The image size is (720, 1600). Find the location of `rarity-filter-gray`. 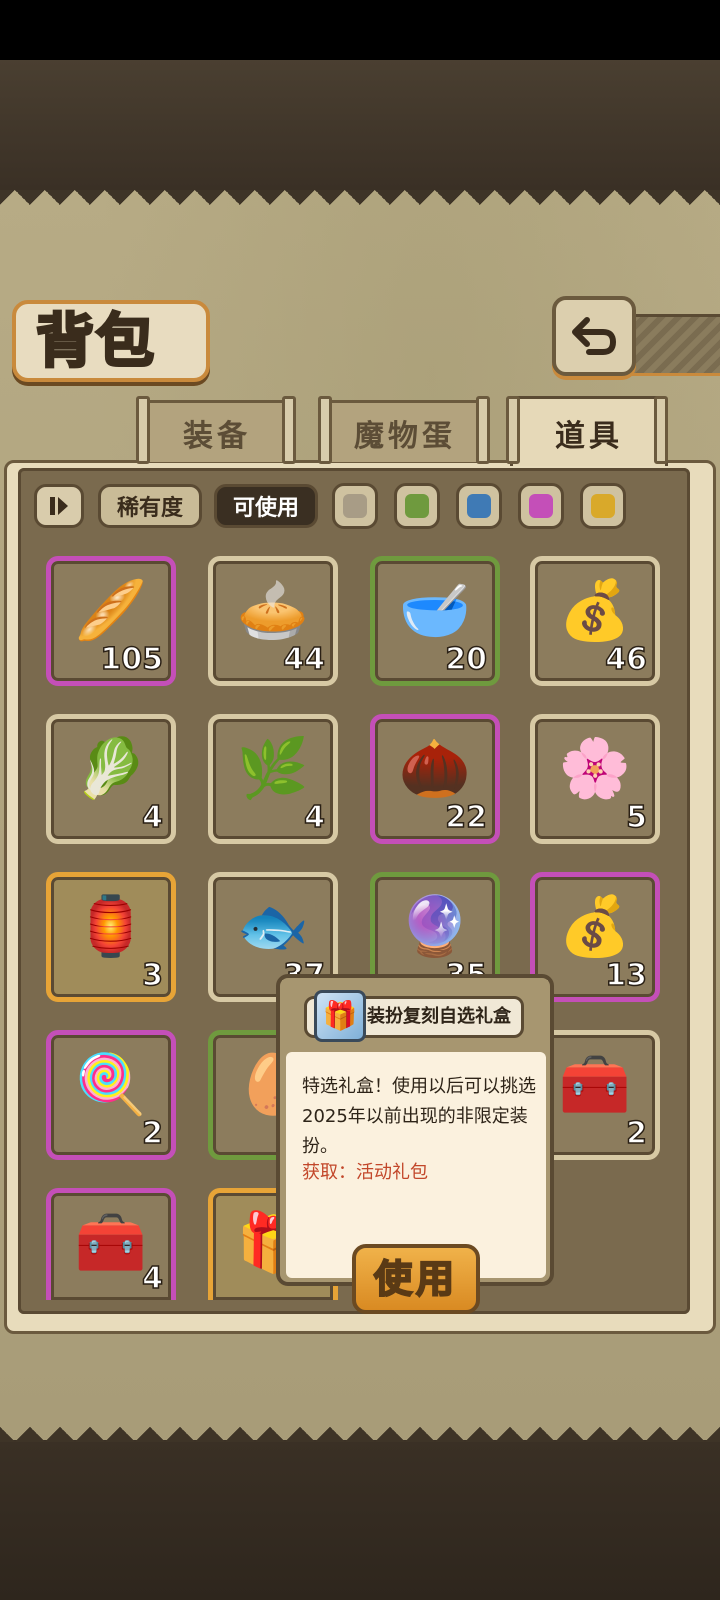

rarity-filter-gray is located at coordinates (355, 506).